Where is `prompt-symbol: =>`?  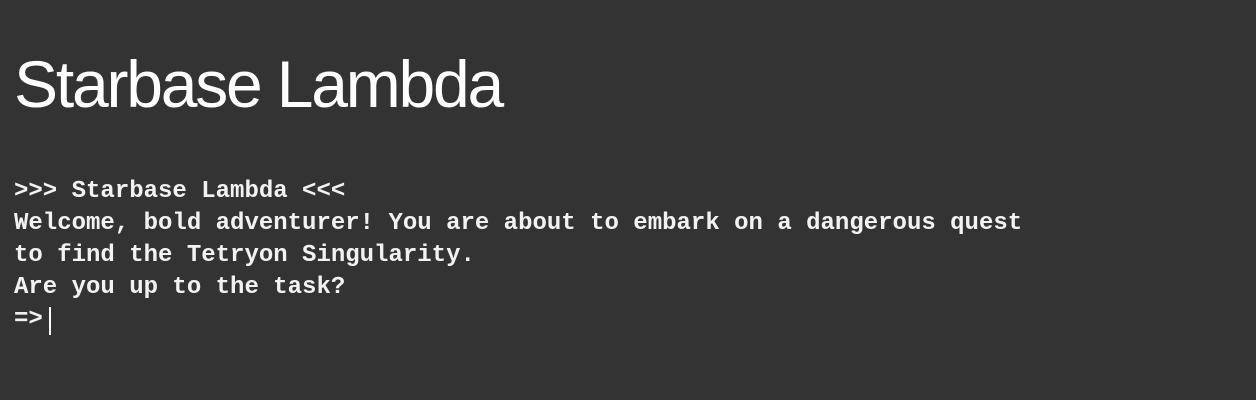 prompt-symbol: => is located at coordinates (28, 319).